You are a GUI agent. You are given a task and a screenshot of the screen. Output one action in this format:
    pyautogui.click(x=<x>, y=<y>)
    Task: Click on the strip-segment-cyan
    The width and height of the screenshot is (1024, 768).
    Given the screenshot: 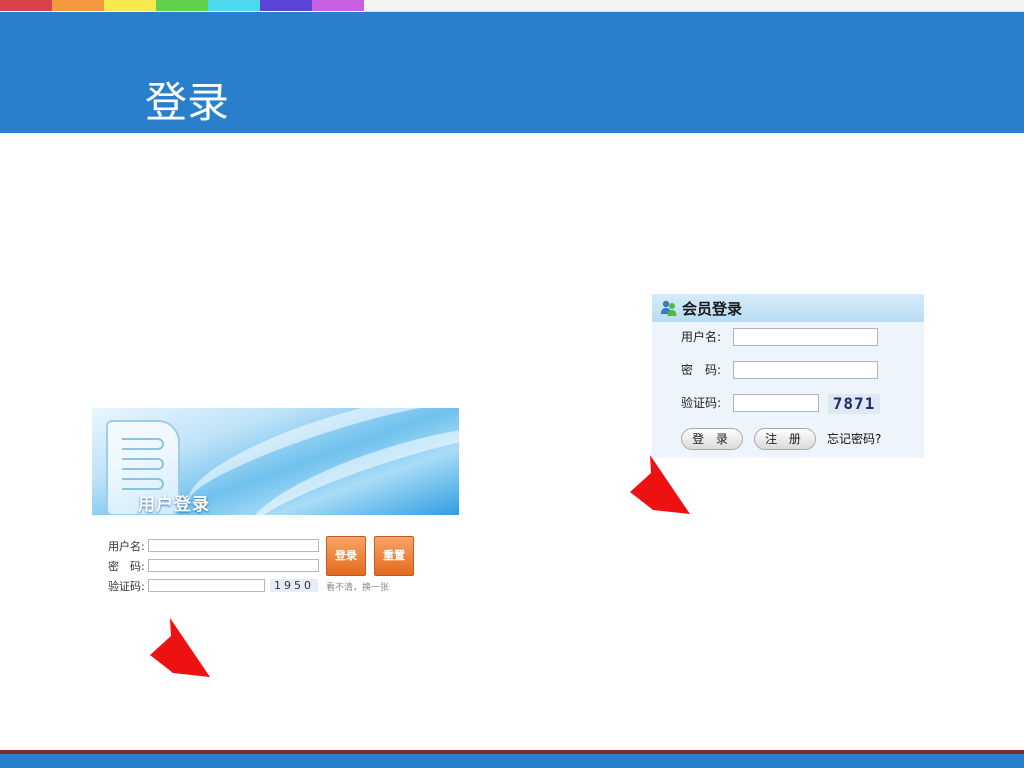 What is the action you would take?
    pyautogui.click(x=234, y=5)
    